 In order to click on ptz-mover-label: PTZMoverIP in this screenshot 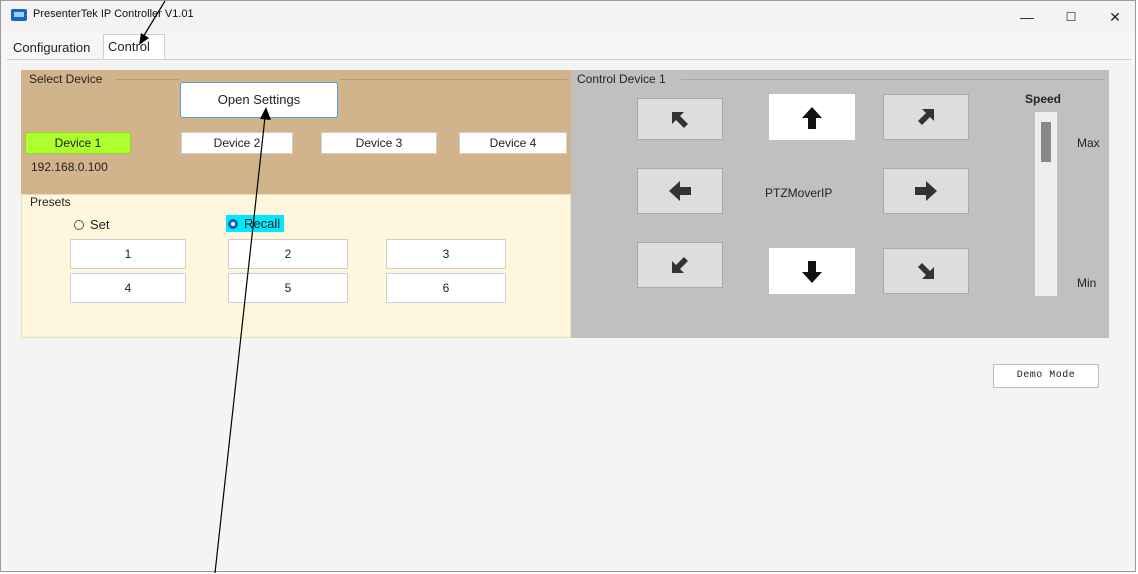, I will do `click(799, 193)`.